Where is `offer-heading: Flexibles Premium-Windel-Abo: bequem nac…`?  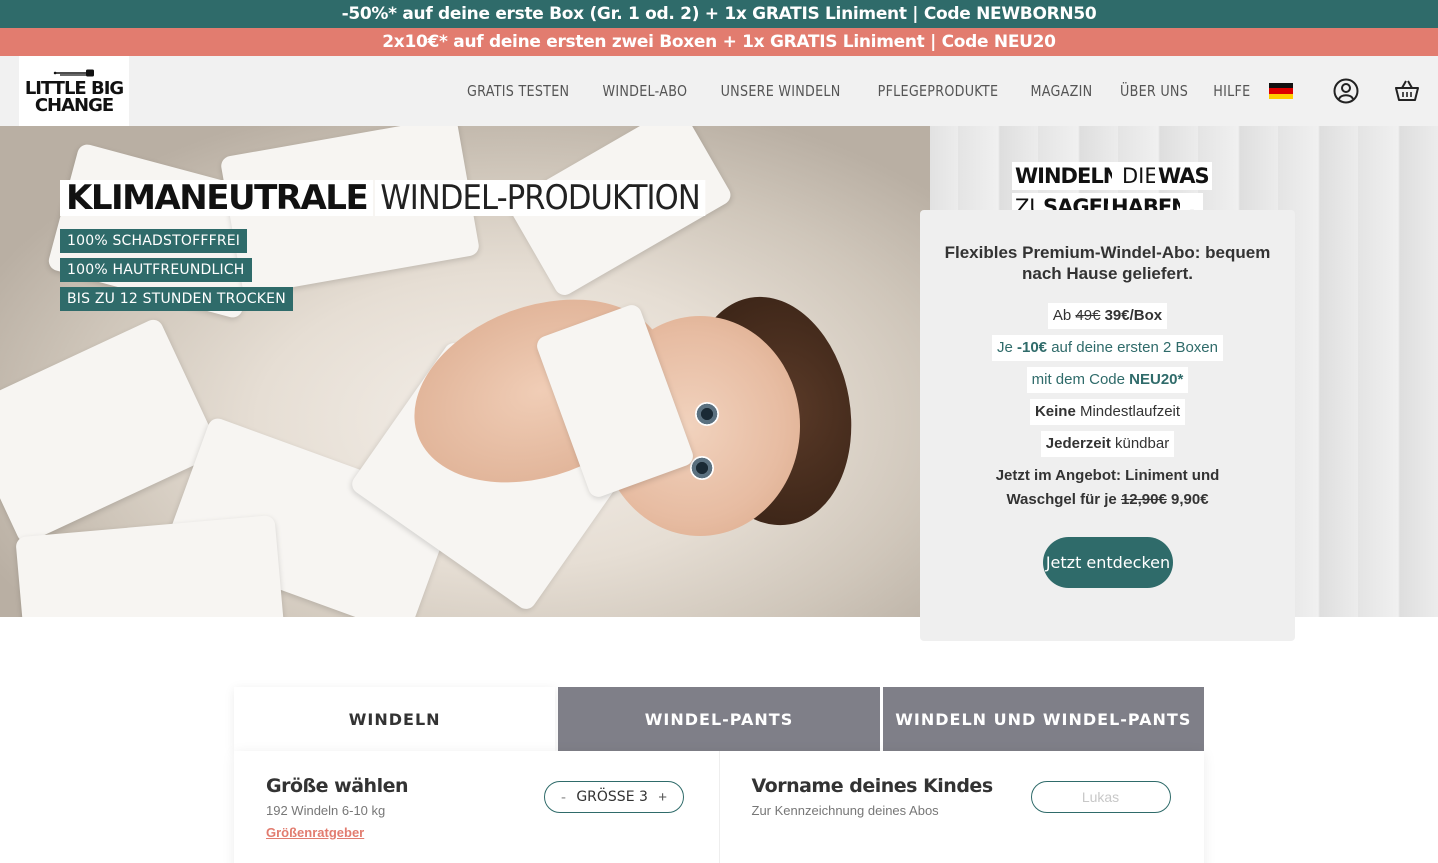
offer-heading: Flexibles Premium-Windel-Abo: bequem nac… is located at coordinates (1107, 263).